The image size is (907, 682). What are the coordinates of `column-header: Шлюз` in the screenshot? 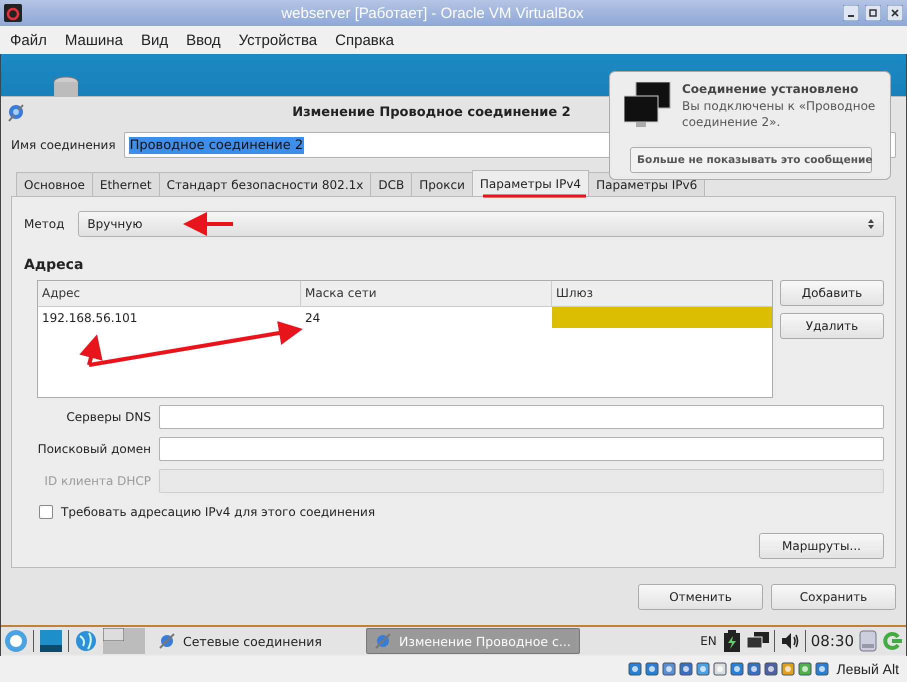 It's located at (662, 293).